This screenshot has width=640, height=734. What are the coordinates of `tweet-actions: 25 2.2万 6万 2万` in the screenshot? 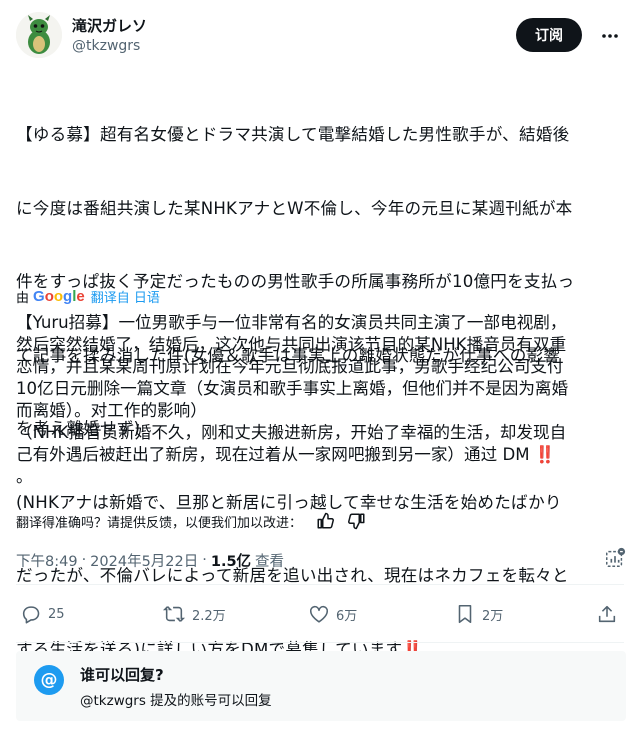 It's located at (320, 614).